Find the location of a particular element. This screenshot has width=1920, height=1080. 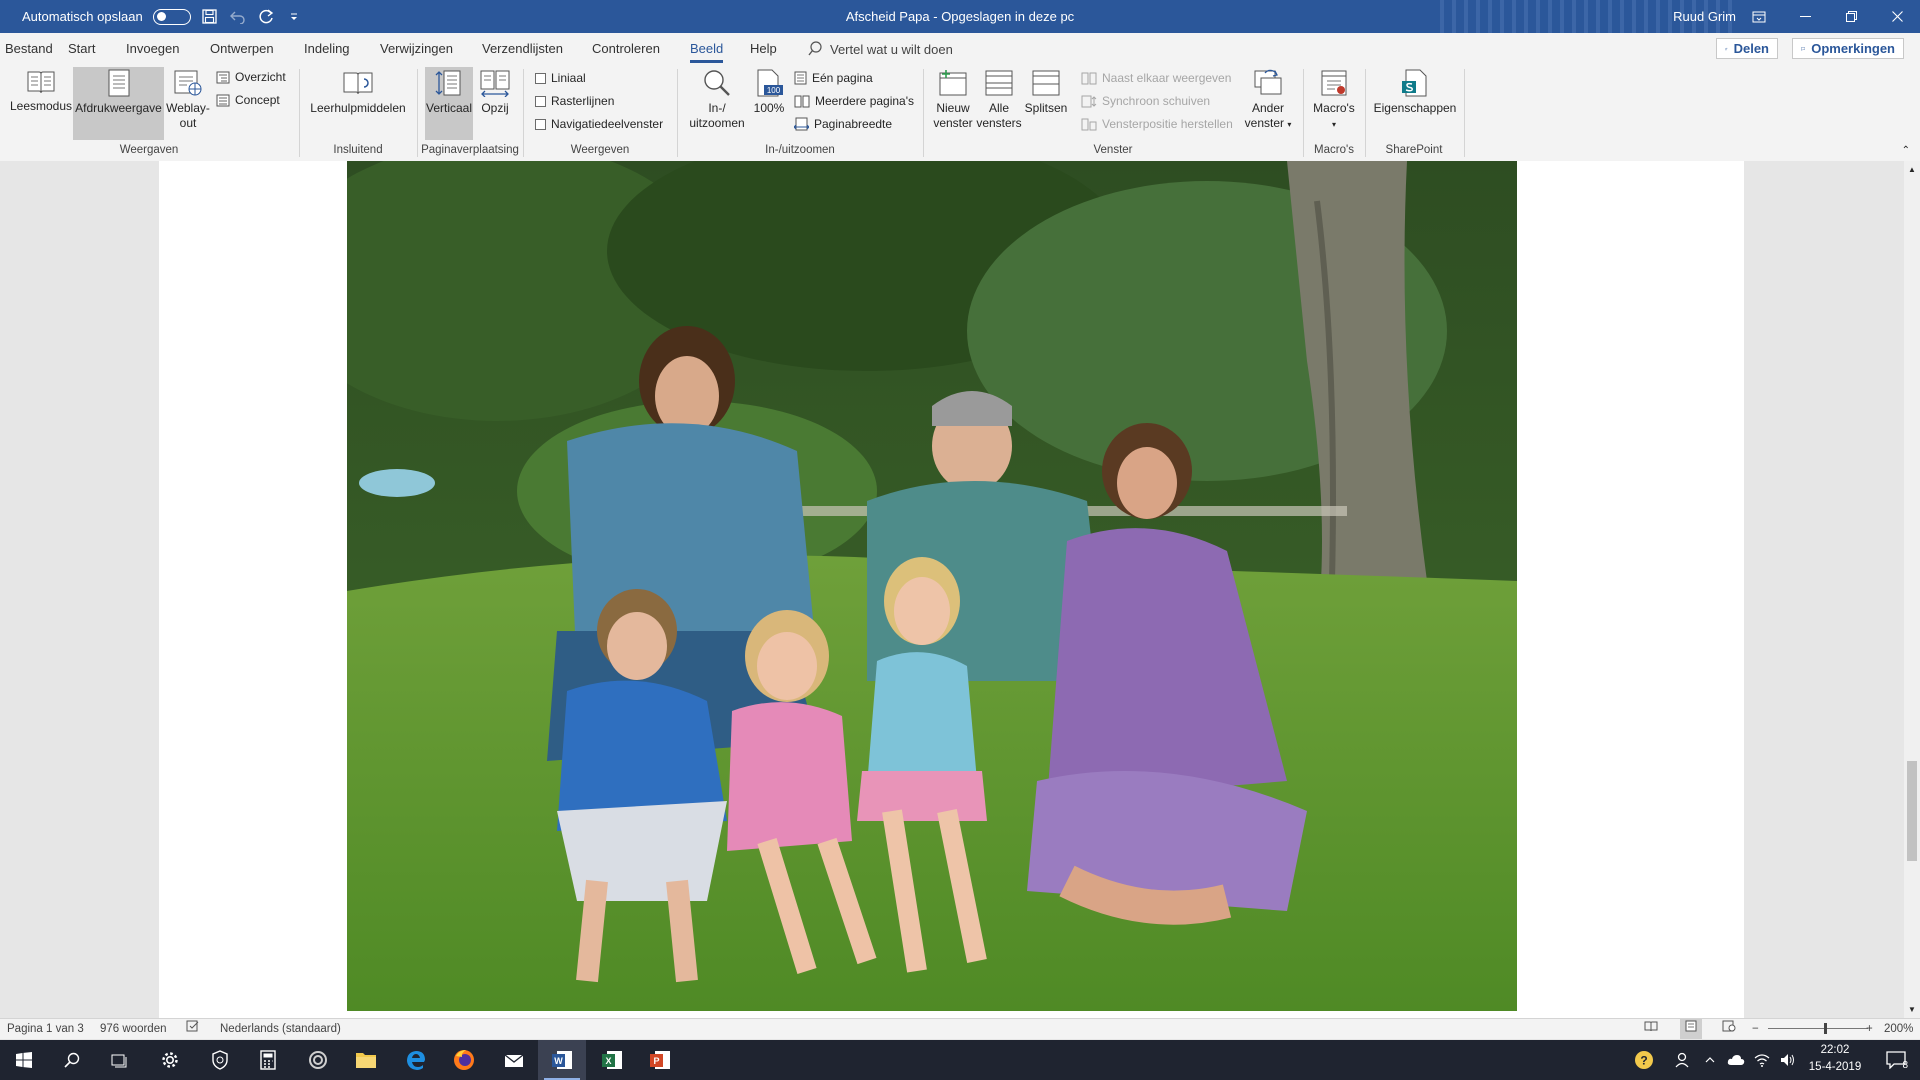

firefox-icon is located at coordinates (464, 1060).